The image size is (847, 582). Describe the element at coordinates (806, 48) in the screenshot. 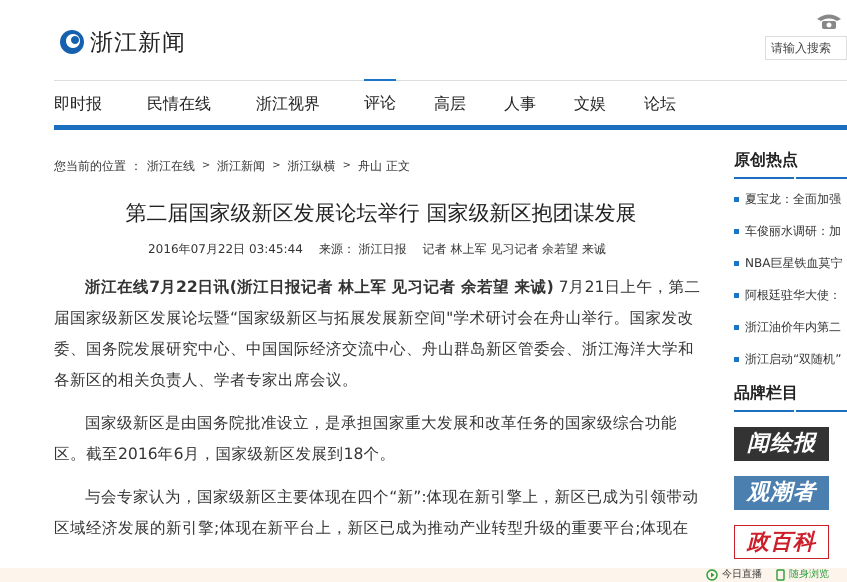

I see `search-field: 请输入搜索` at that location.